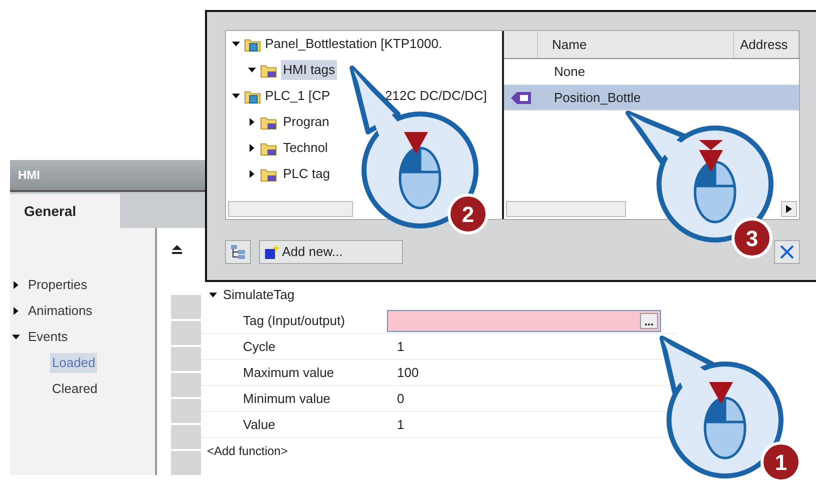 Image resolution: width=816 pixels, height=492 pixels. Describe the element at coordinates (636, 44) in the screenshot. I see `column-header: Name` at that location.